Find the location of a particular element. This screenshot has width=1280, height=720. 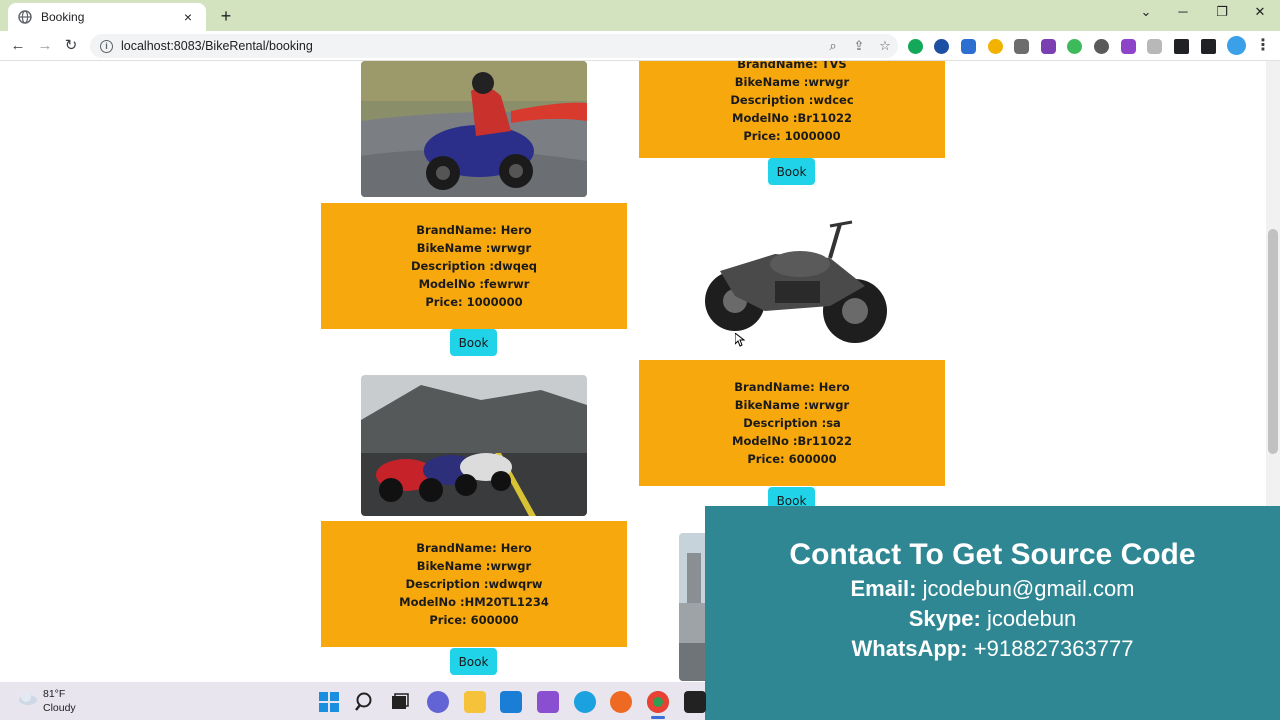

weather-temperature: 81°F is located at coordinates (54, 694).